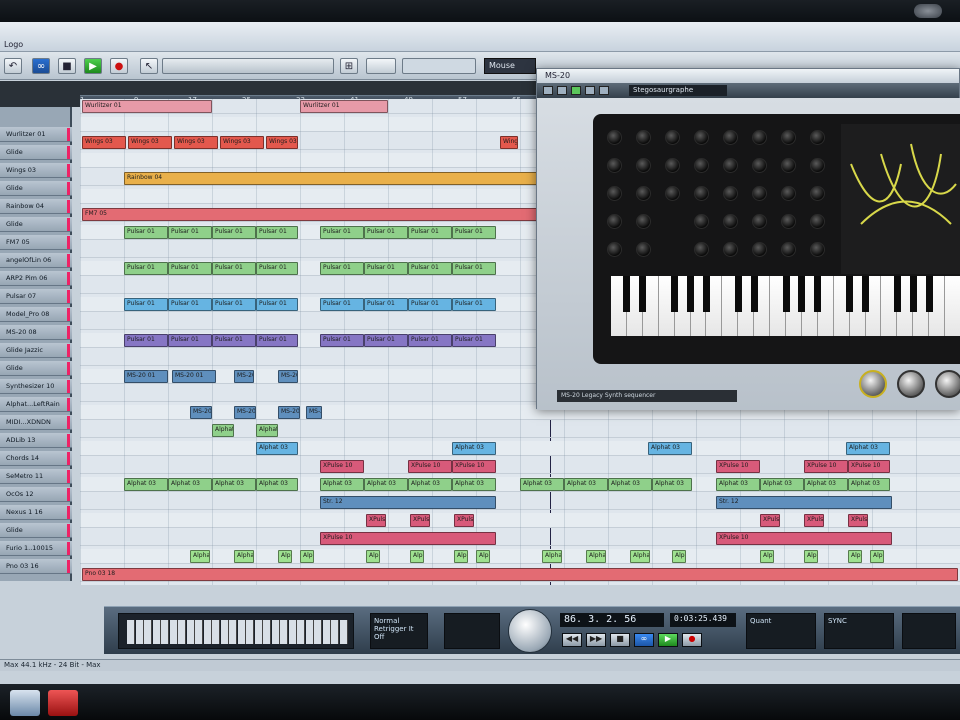 The image size is (960, 720). What do you see at coordinates (399, 637) in the screenshot?
I see `mode-off: Off` at bounding box center [399, 637].